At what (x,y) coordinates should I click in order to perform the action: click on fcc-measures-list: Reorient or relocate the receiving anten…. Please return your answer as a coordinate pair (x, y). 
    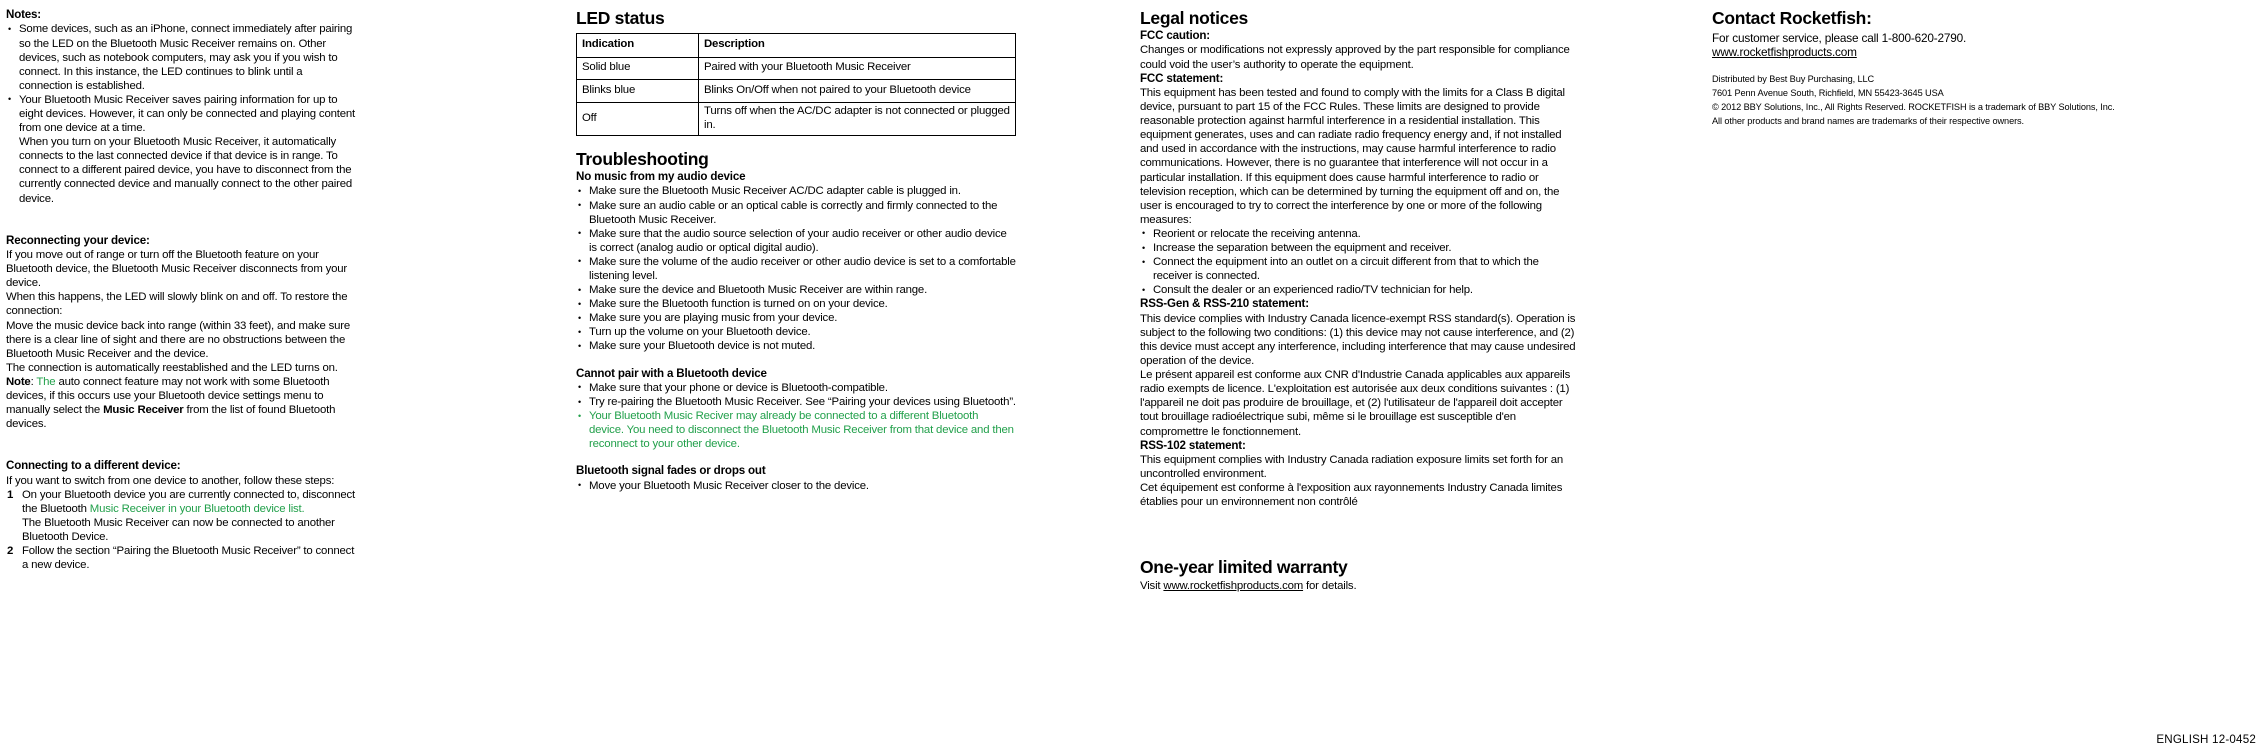
    Looking at the image, I should click on (1360, 261).